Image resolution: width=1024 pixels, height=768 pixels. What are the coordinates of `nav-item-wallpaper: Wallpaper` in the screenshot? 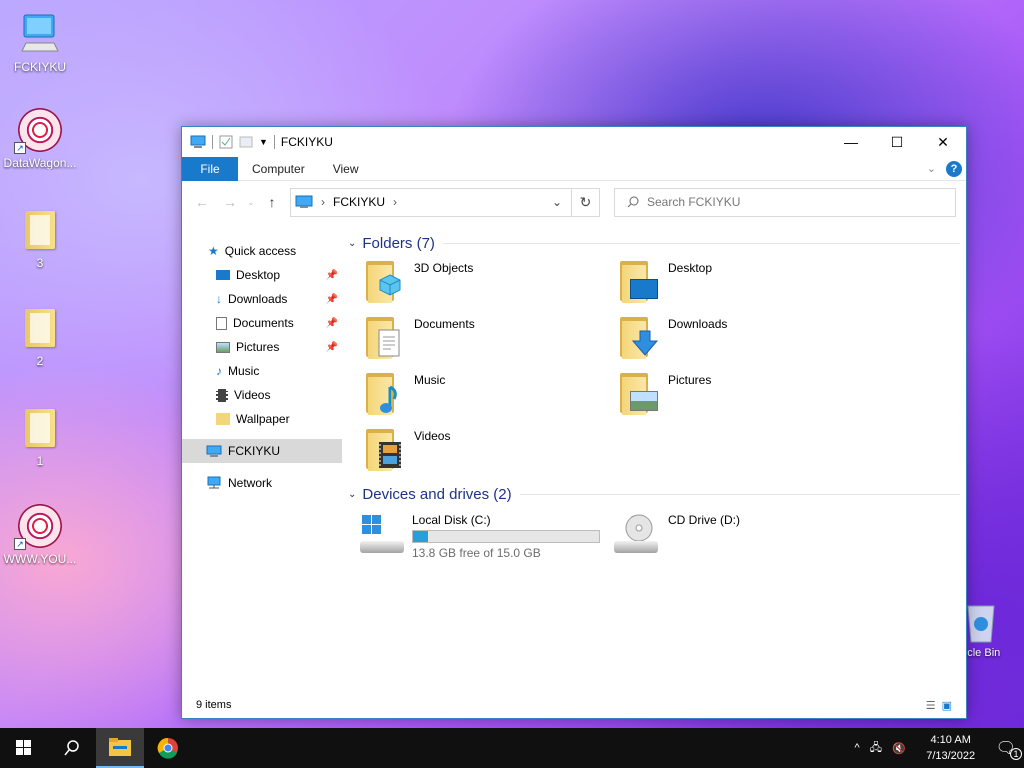 It's located at (262, 419).